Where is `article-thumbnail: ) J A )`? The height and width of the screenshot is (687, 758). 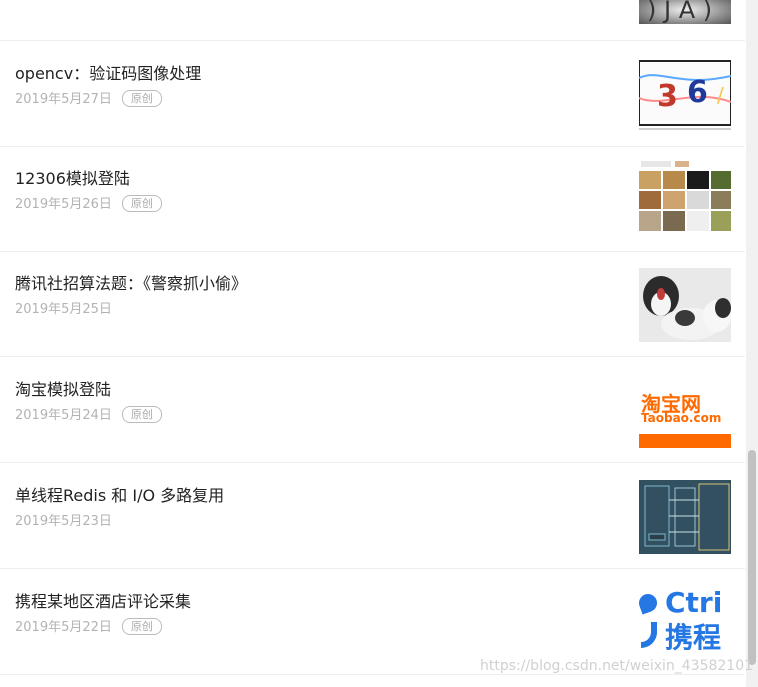
article-thumbnail: ) J A ) is located at coordinates (685, 12).